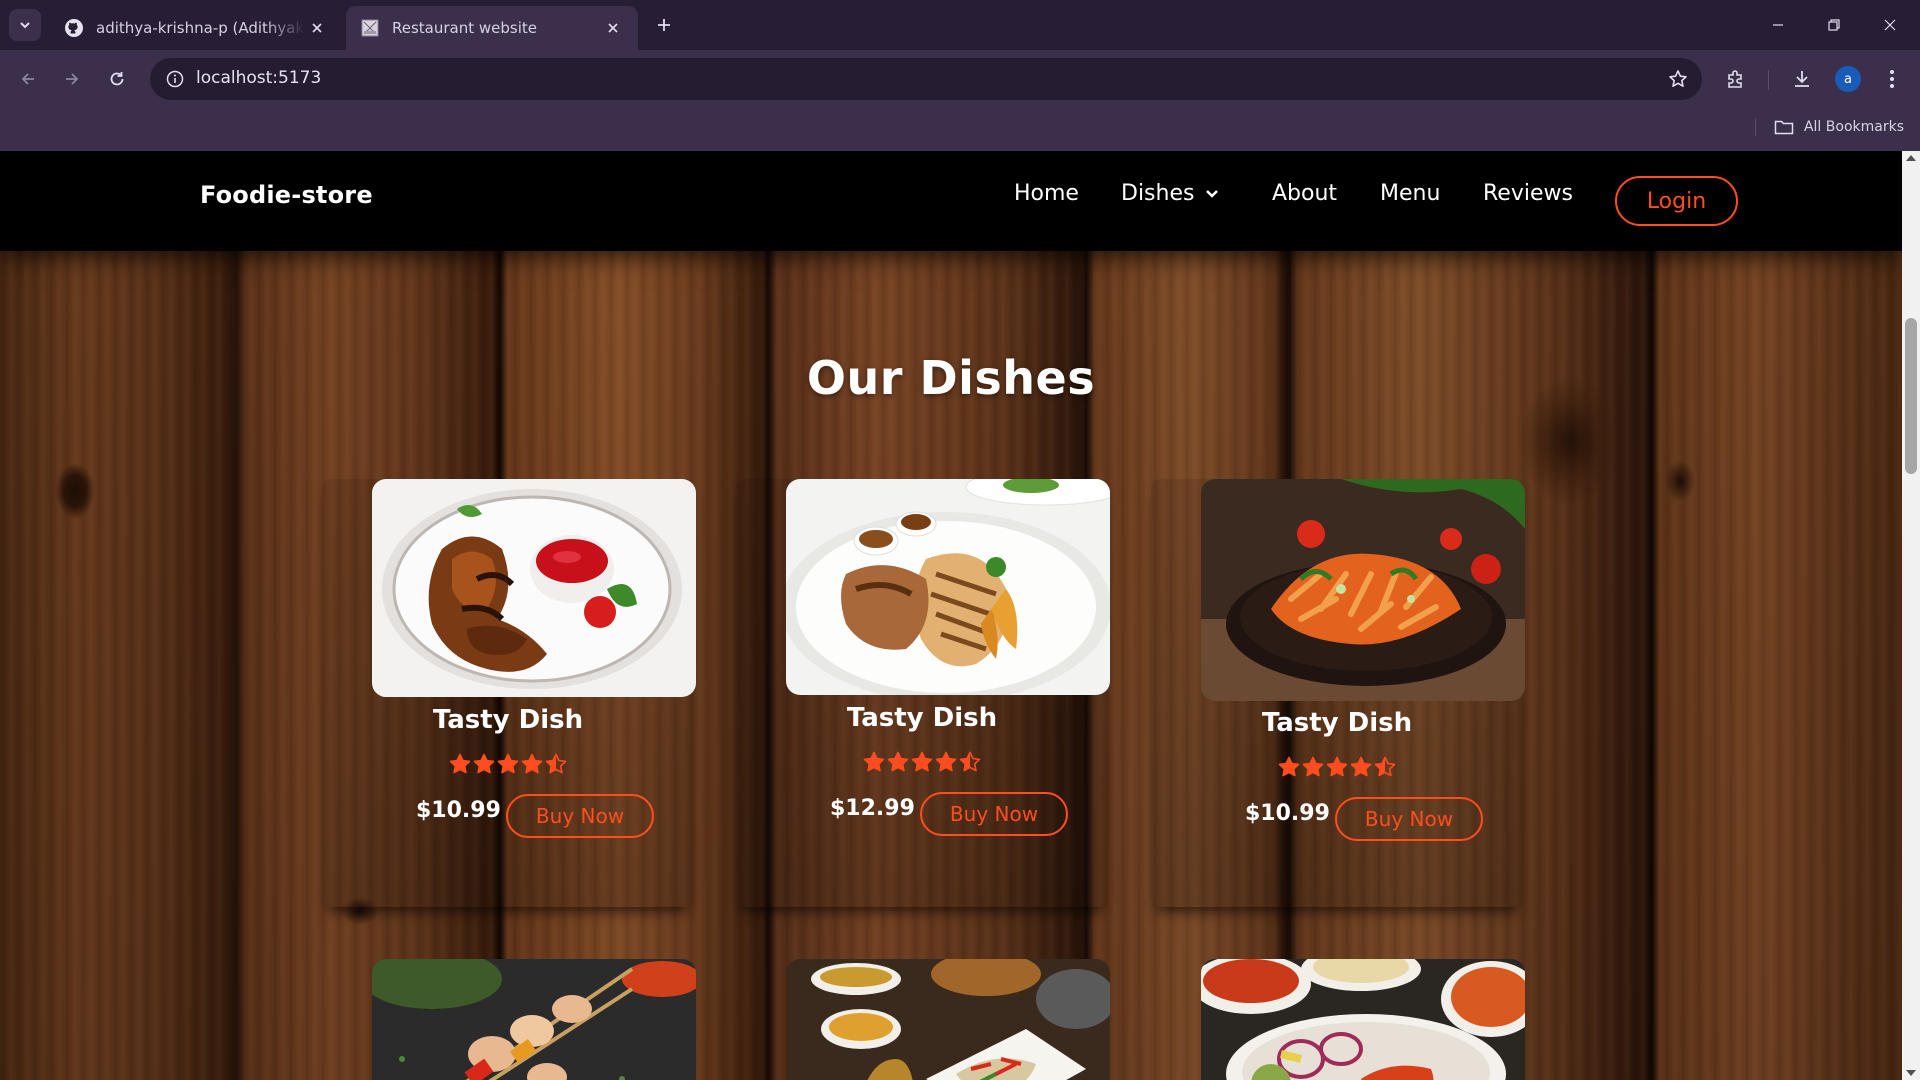 The image size is (1920, 1080). I want to click on close-window-button, so click(1890, 25).